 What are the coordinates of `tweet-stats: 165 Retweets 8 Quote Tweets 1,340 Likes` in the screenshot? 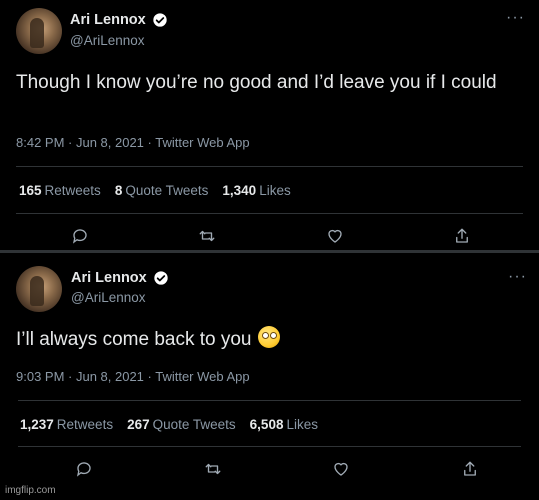 It's located at (155, 190).